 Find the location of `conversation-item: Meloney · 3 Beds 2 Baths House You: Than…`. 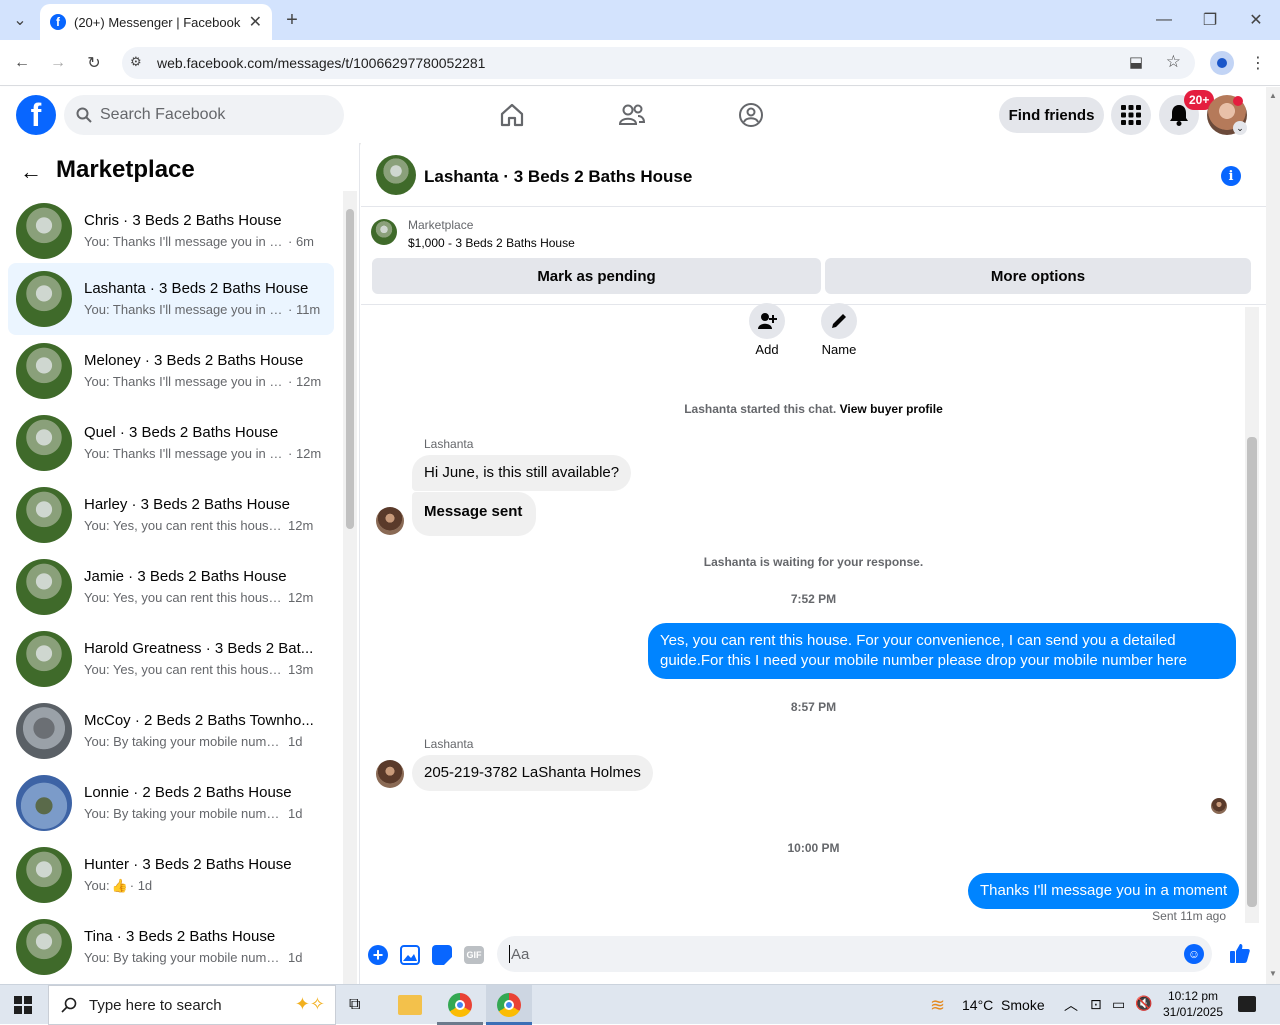

conversation-item: Meloney · 3 Beds 2 Baths House You: Than… is located at coordinates (171, 371).